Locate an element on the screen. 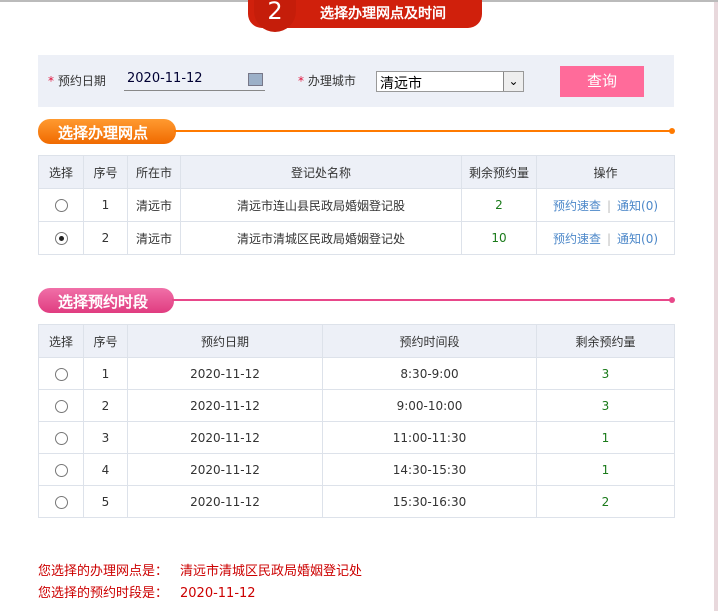  row-time: 8:30-9:00 is located at coordinates (429, 373).